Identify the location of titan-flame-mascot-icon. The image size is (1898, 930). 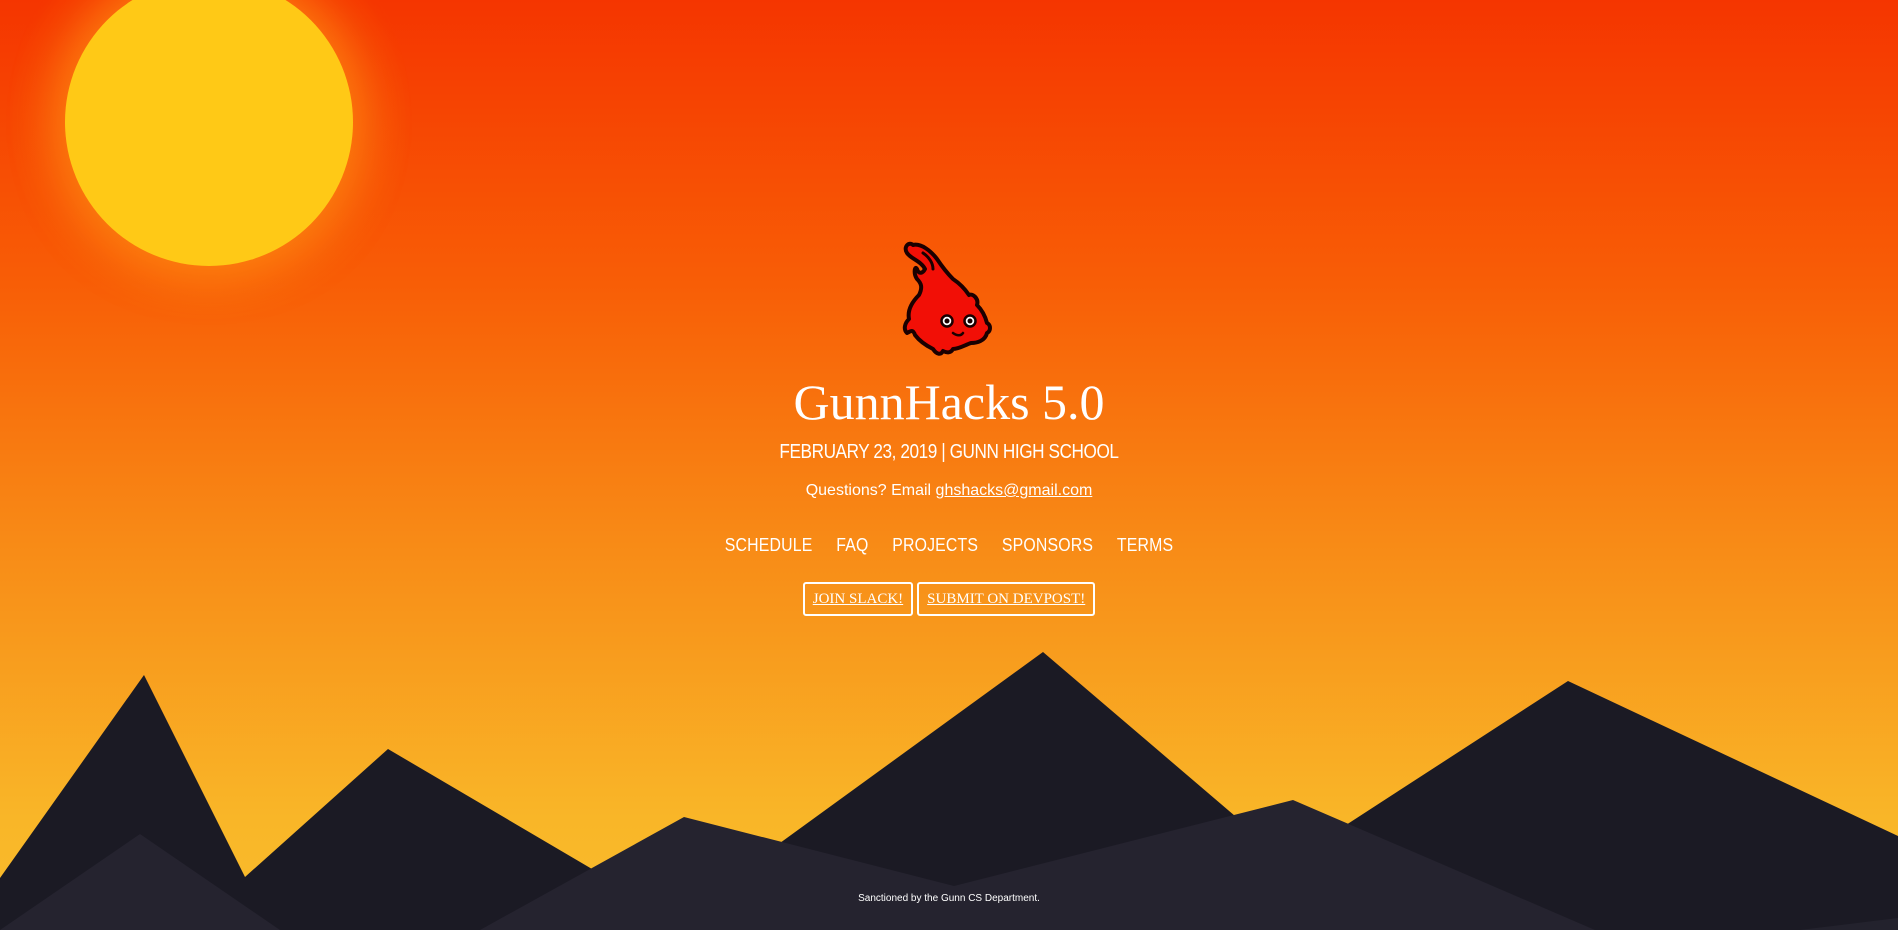
(947, 298).